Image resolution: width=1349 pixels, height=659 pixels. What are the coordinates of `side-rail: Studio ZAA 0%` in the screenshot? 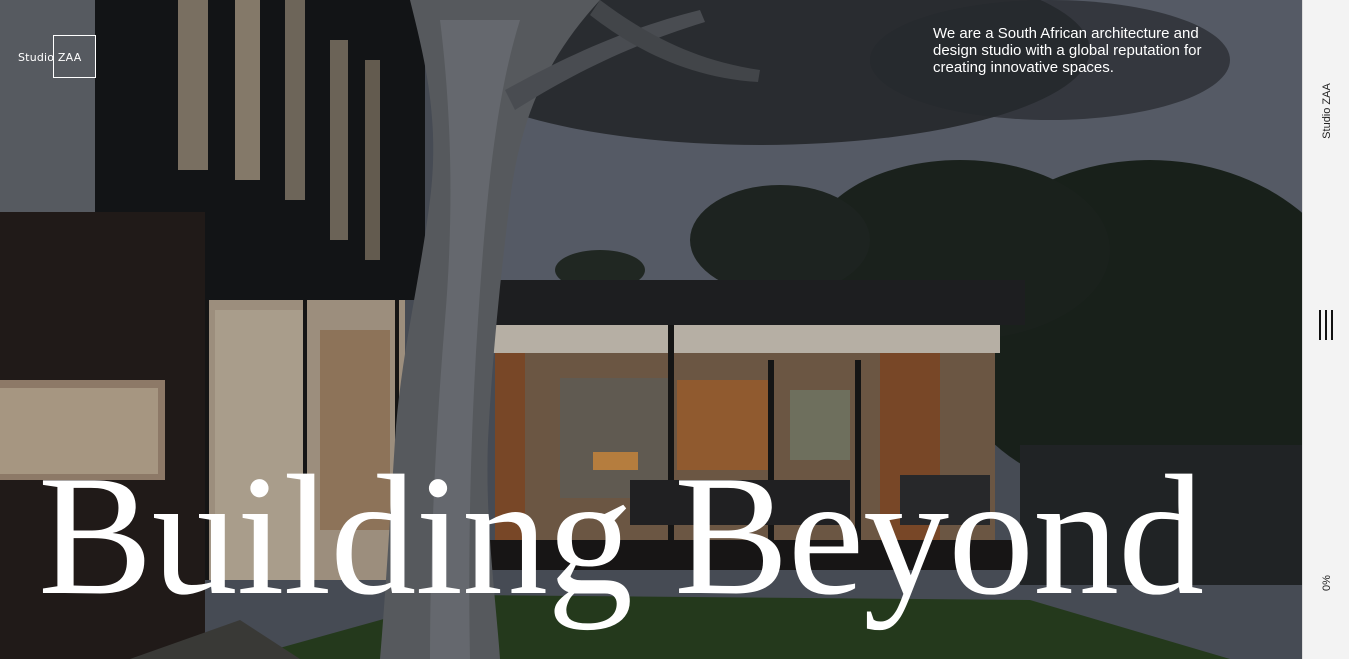 It's located at (1325, 329).